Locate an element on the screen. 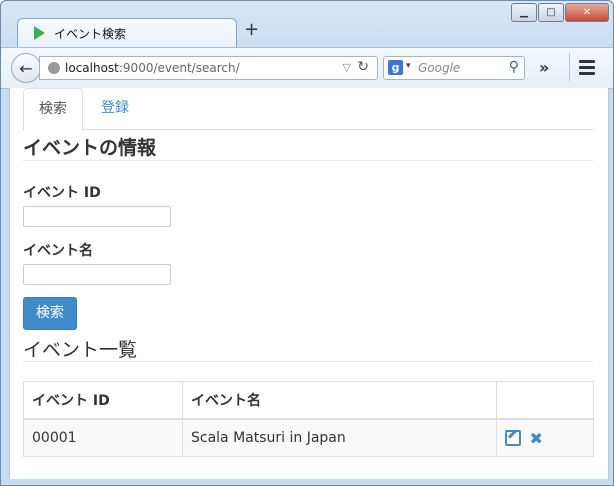 This screenshot has height=486, width=614. table-header-row: イベント ID イベント名 is located at coordinates (308, 400).